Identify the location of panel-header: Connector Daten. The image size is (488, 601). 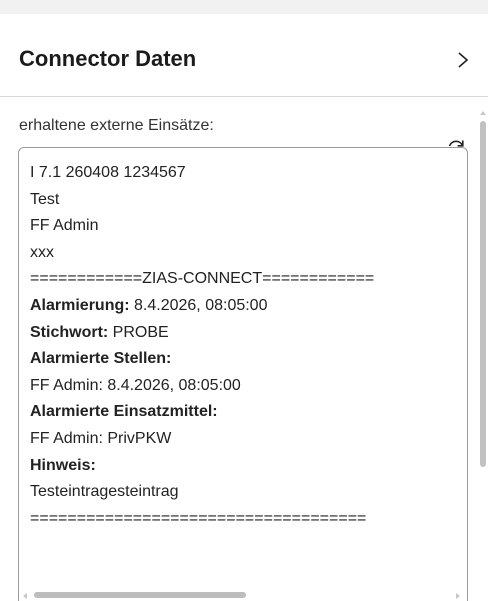
(244, 55).